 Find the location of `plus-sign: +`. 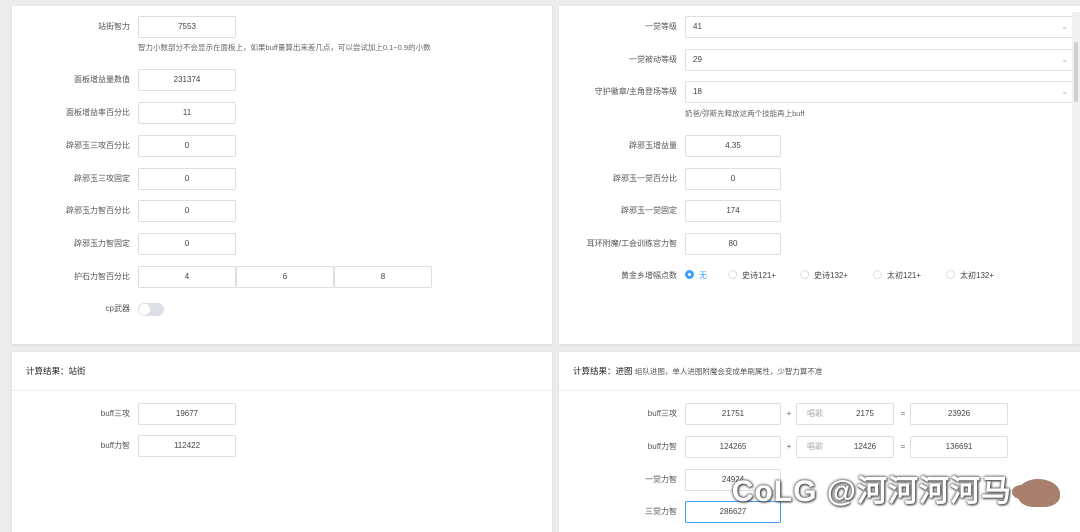

plus-sign: + is located at coordinates (789, 446).